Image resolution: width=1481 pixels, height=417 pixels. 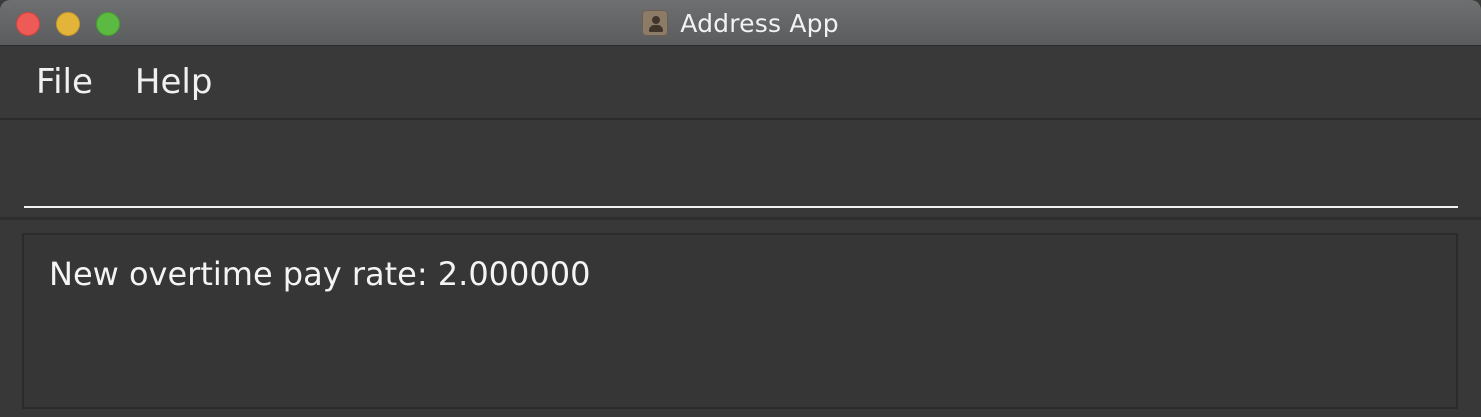 What do you see at coordinates (320, 274) in the screenshot?
I see `result-message: New overtime pay rate: 2.000000` at bounding box center [320, 274].